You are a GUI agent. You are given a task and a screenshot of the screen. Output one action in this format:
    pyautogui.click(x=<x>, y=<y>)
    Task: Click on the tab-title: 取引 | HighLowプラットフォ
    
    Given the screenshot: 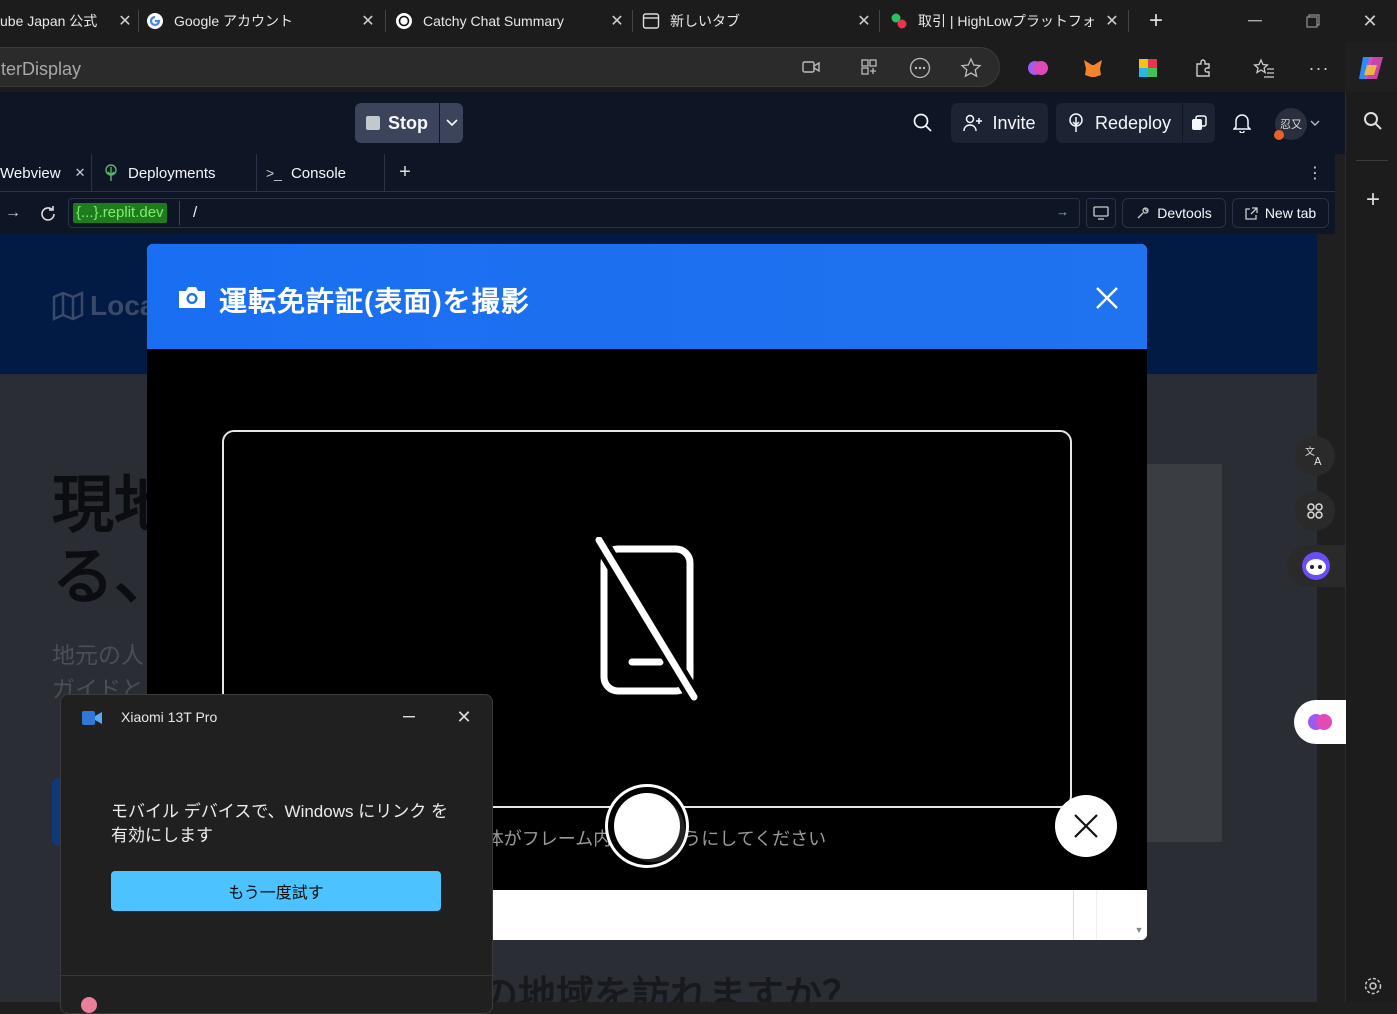 What is the action you would take?
    pyautogui.click(x=1007, y=21)
    